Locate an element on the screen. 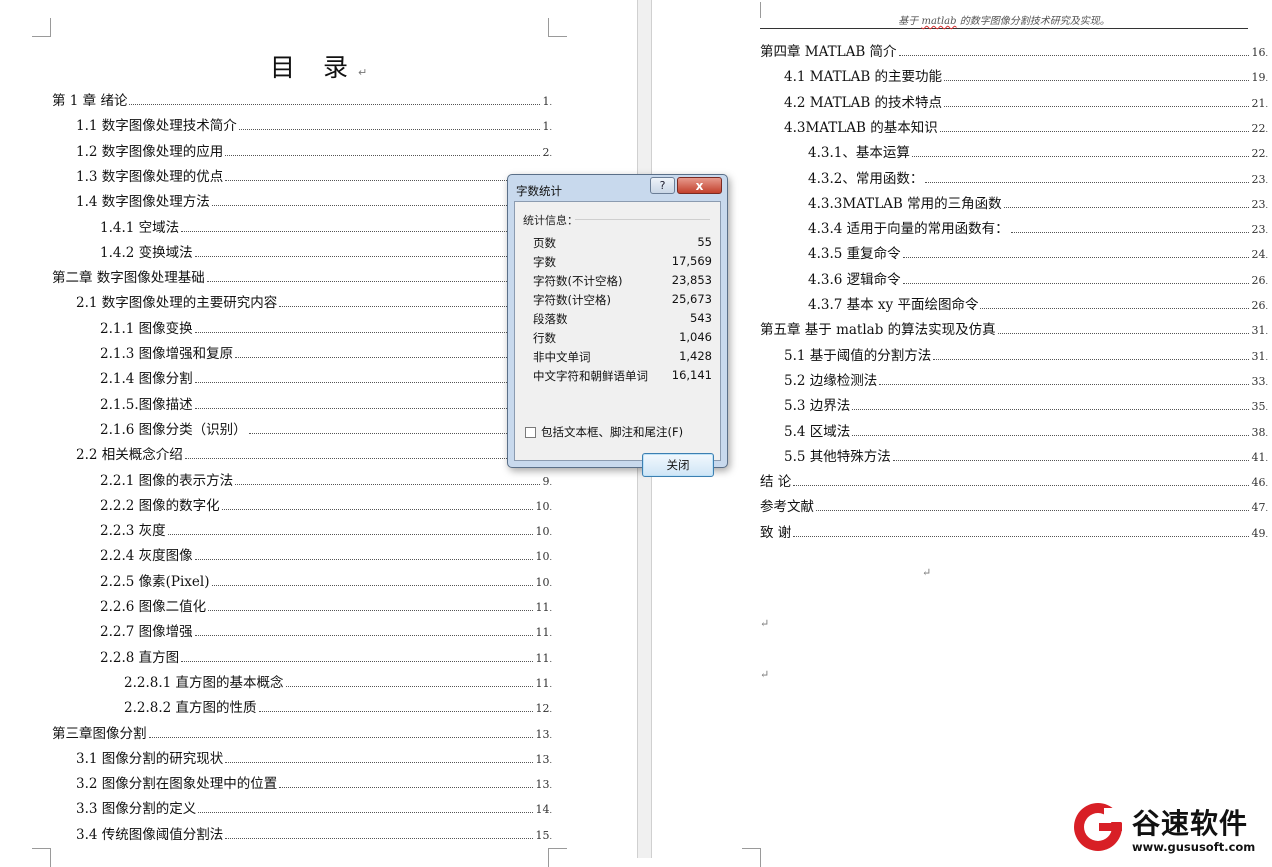 This screenshot has width=1272, height=867. toc-page-number: 33 is located at coordinates (1259, 382).